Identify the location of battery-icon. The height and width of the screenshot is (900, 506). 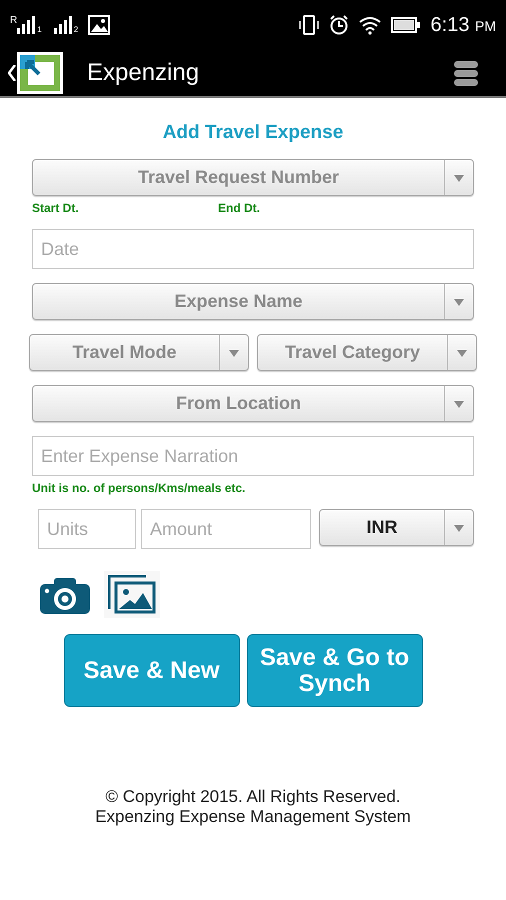
(405, 25).